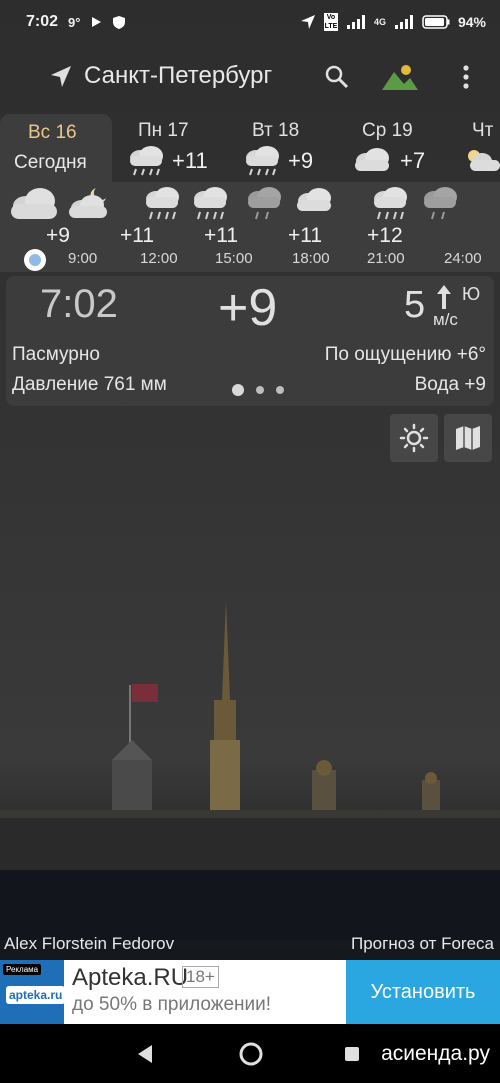 This screenshot has width=500, height=1083. I want to click on photo-author-credit: Alex Florstein Fedorov, so click(89, 944).